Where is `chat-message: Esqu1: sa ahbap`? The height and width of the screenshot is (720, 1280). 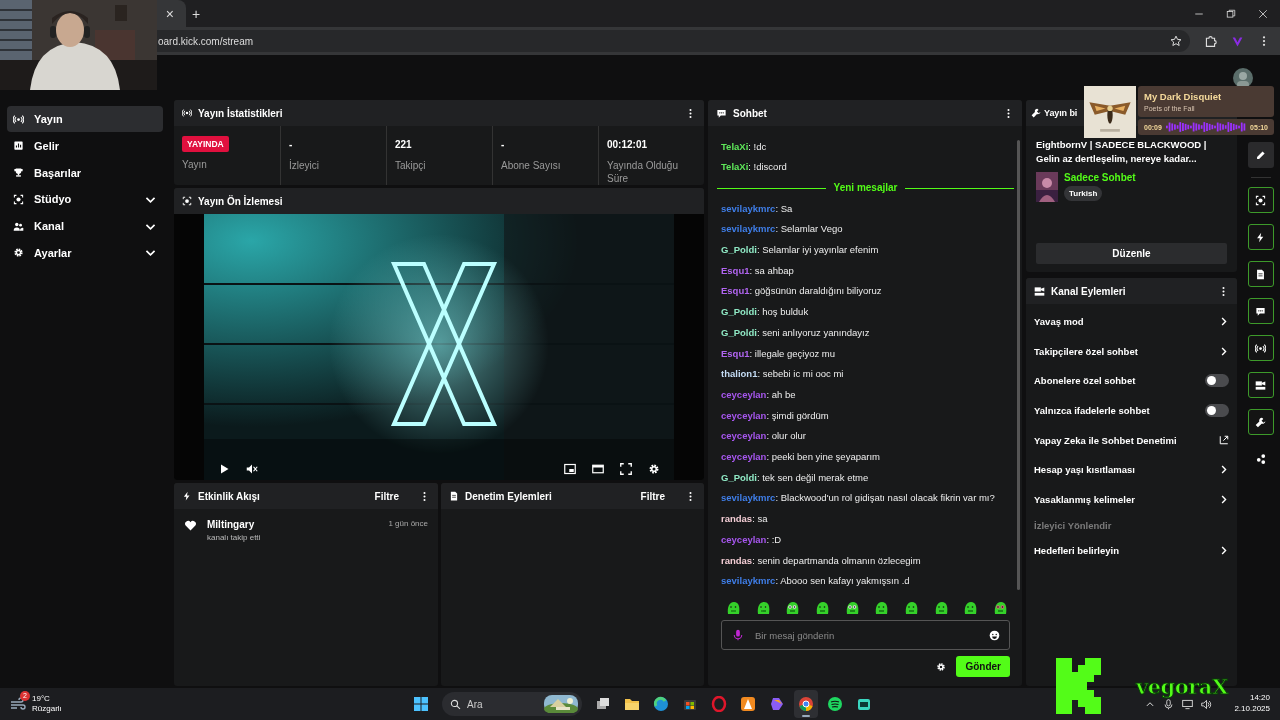 chat-message: Esqu1: sa ahbap is located at coordinates (758, 270).